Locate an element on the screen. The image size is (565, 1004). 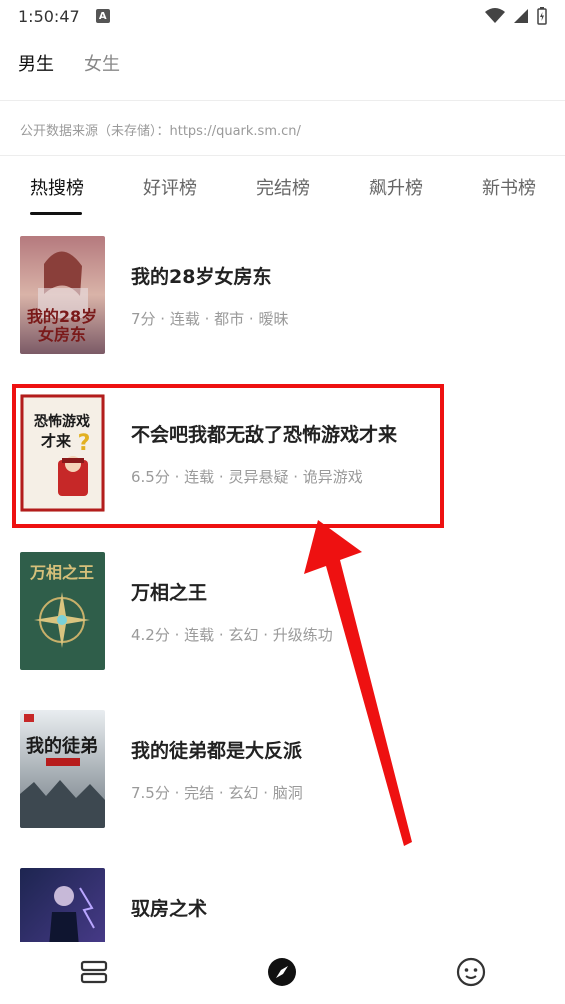
status-bar: 1:50:47 A is located at coordinates (282, 16).